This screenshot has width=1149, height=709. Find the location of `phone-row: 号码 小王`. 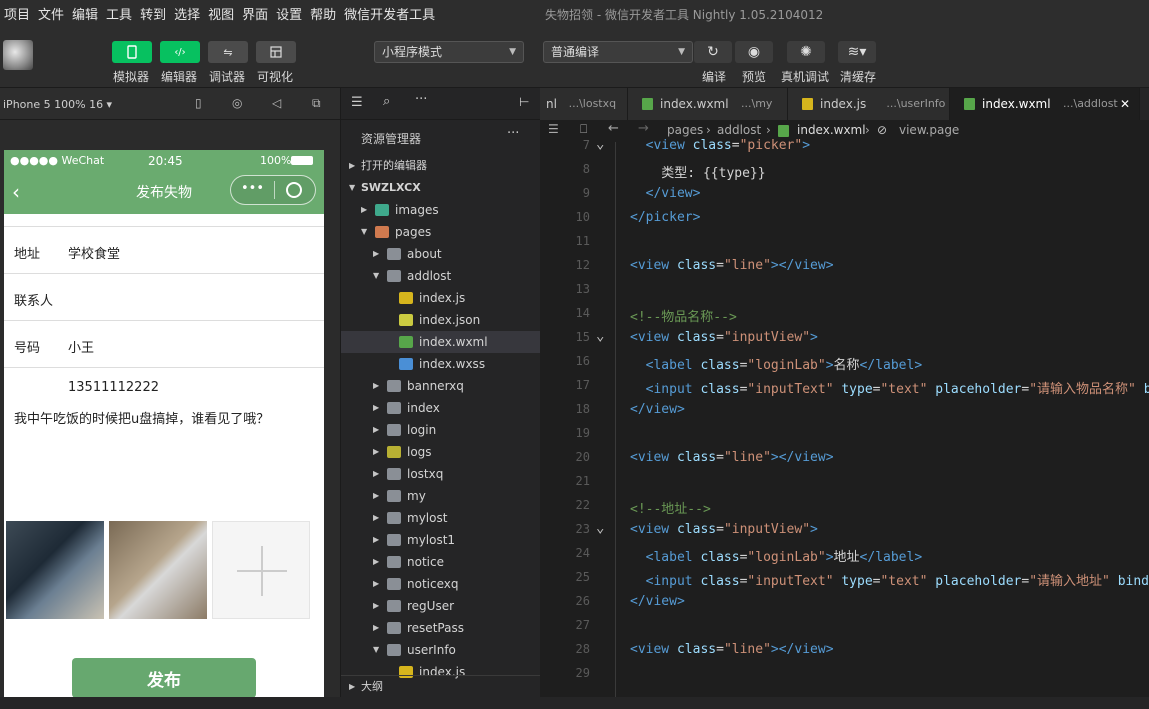

phone-row: 号码 小王 is located at coordinates (164, 343).